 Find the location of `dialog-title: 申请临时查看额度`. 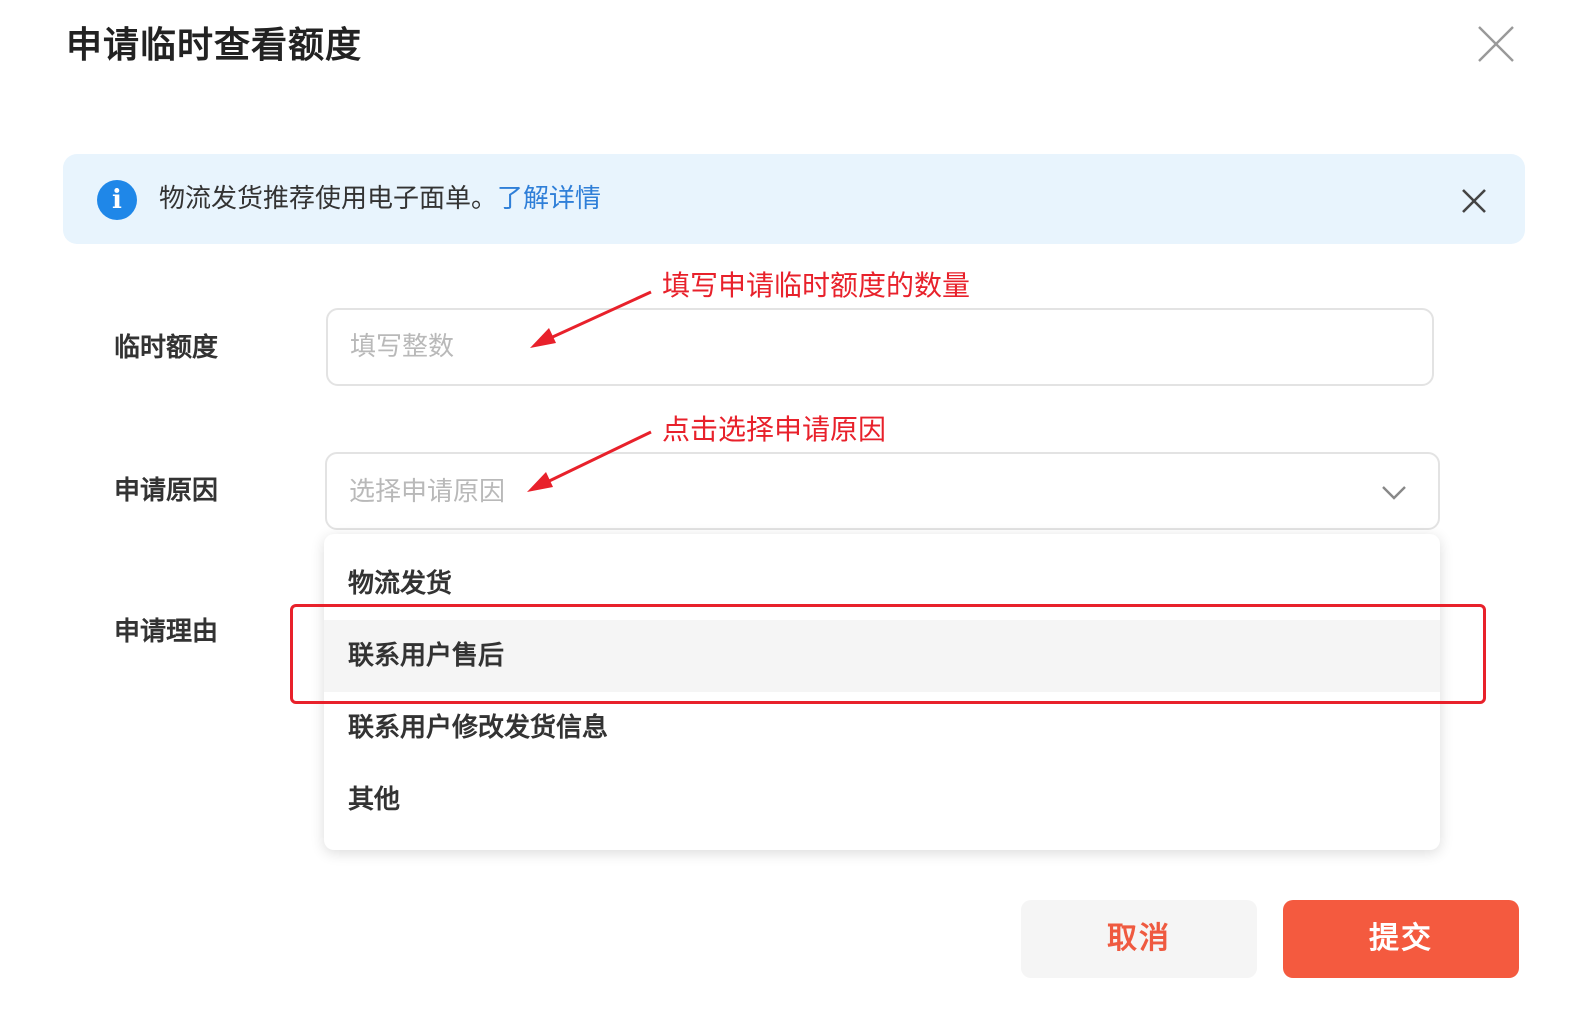

dialog-title: 申请临时查看额度 is located at coordinates (214, 45).